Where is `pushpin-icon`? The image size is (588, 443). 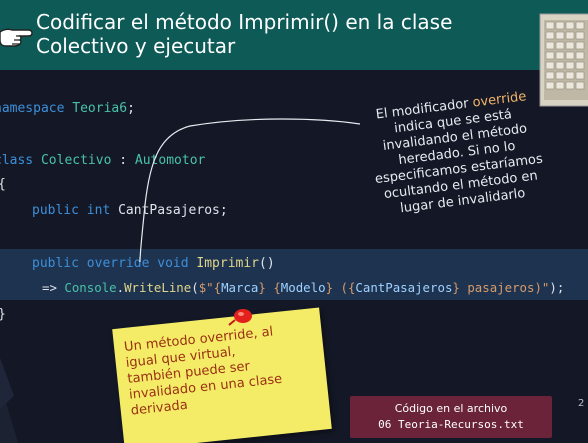
pushpin-icon is located at coordinates (240, 317).